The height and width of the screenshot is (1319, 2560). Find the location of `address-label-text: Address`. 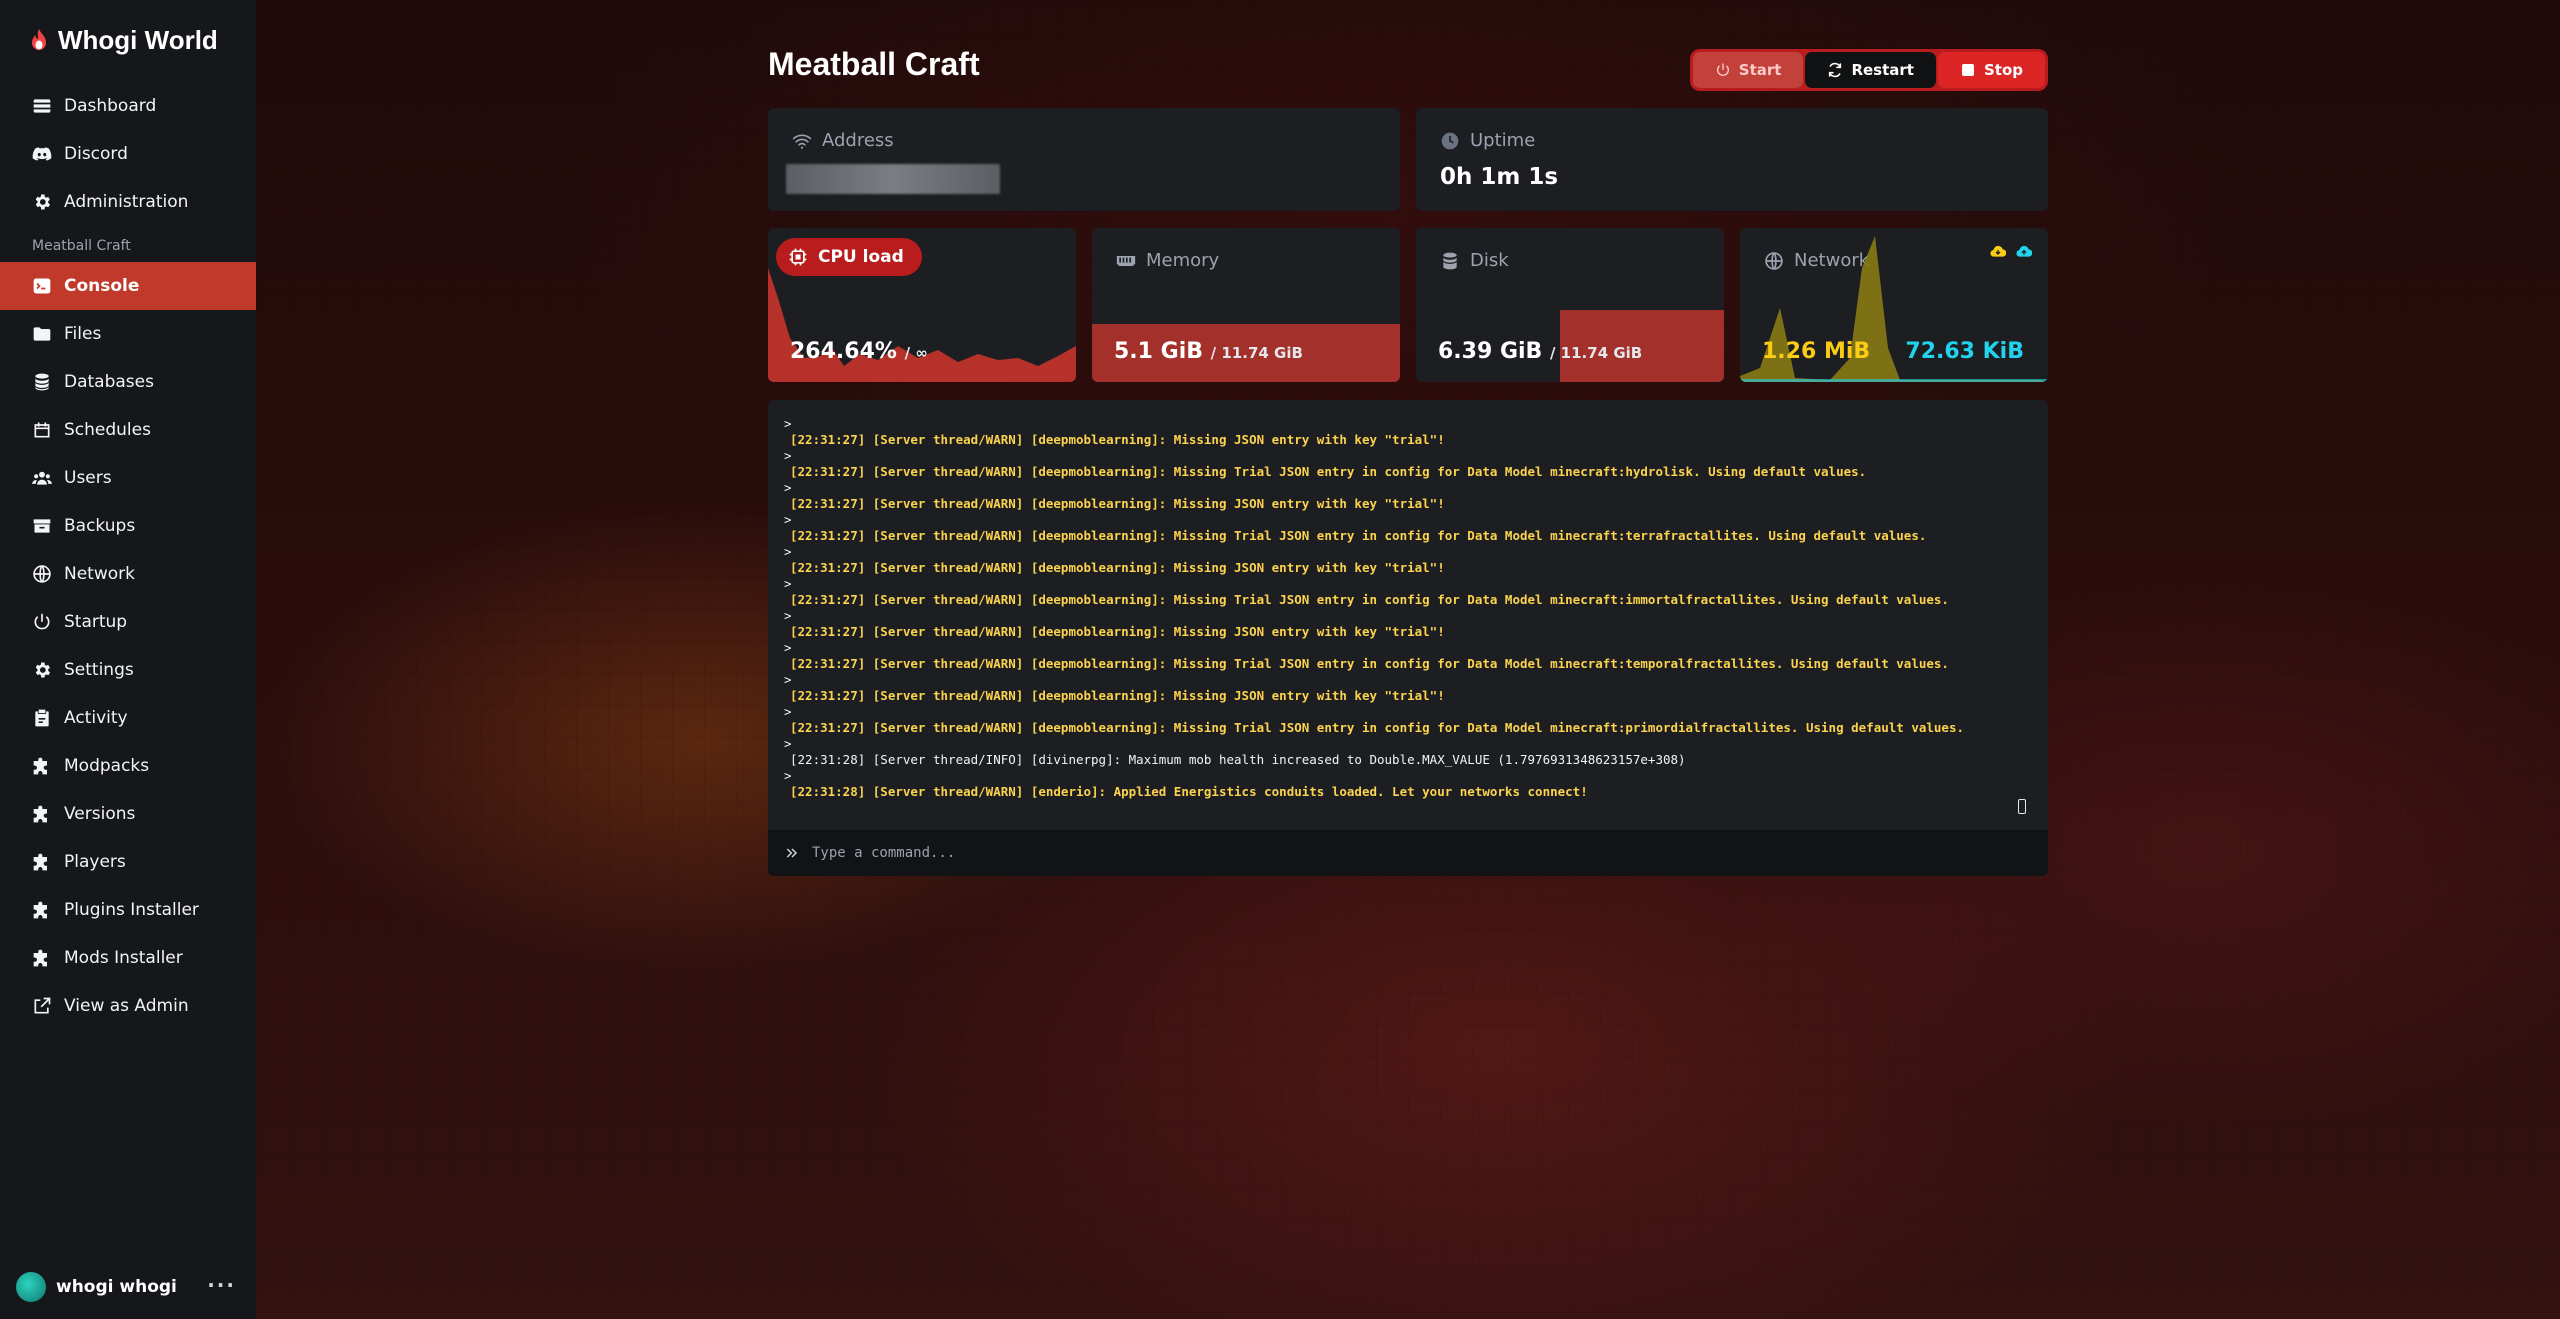

address-label-text: Address is located at coordinates (858, 140).